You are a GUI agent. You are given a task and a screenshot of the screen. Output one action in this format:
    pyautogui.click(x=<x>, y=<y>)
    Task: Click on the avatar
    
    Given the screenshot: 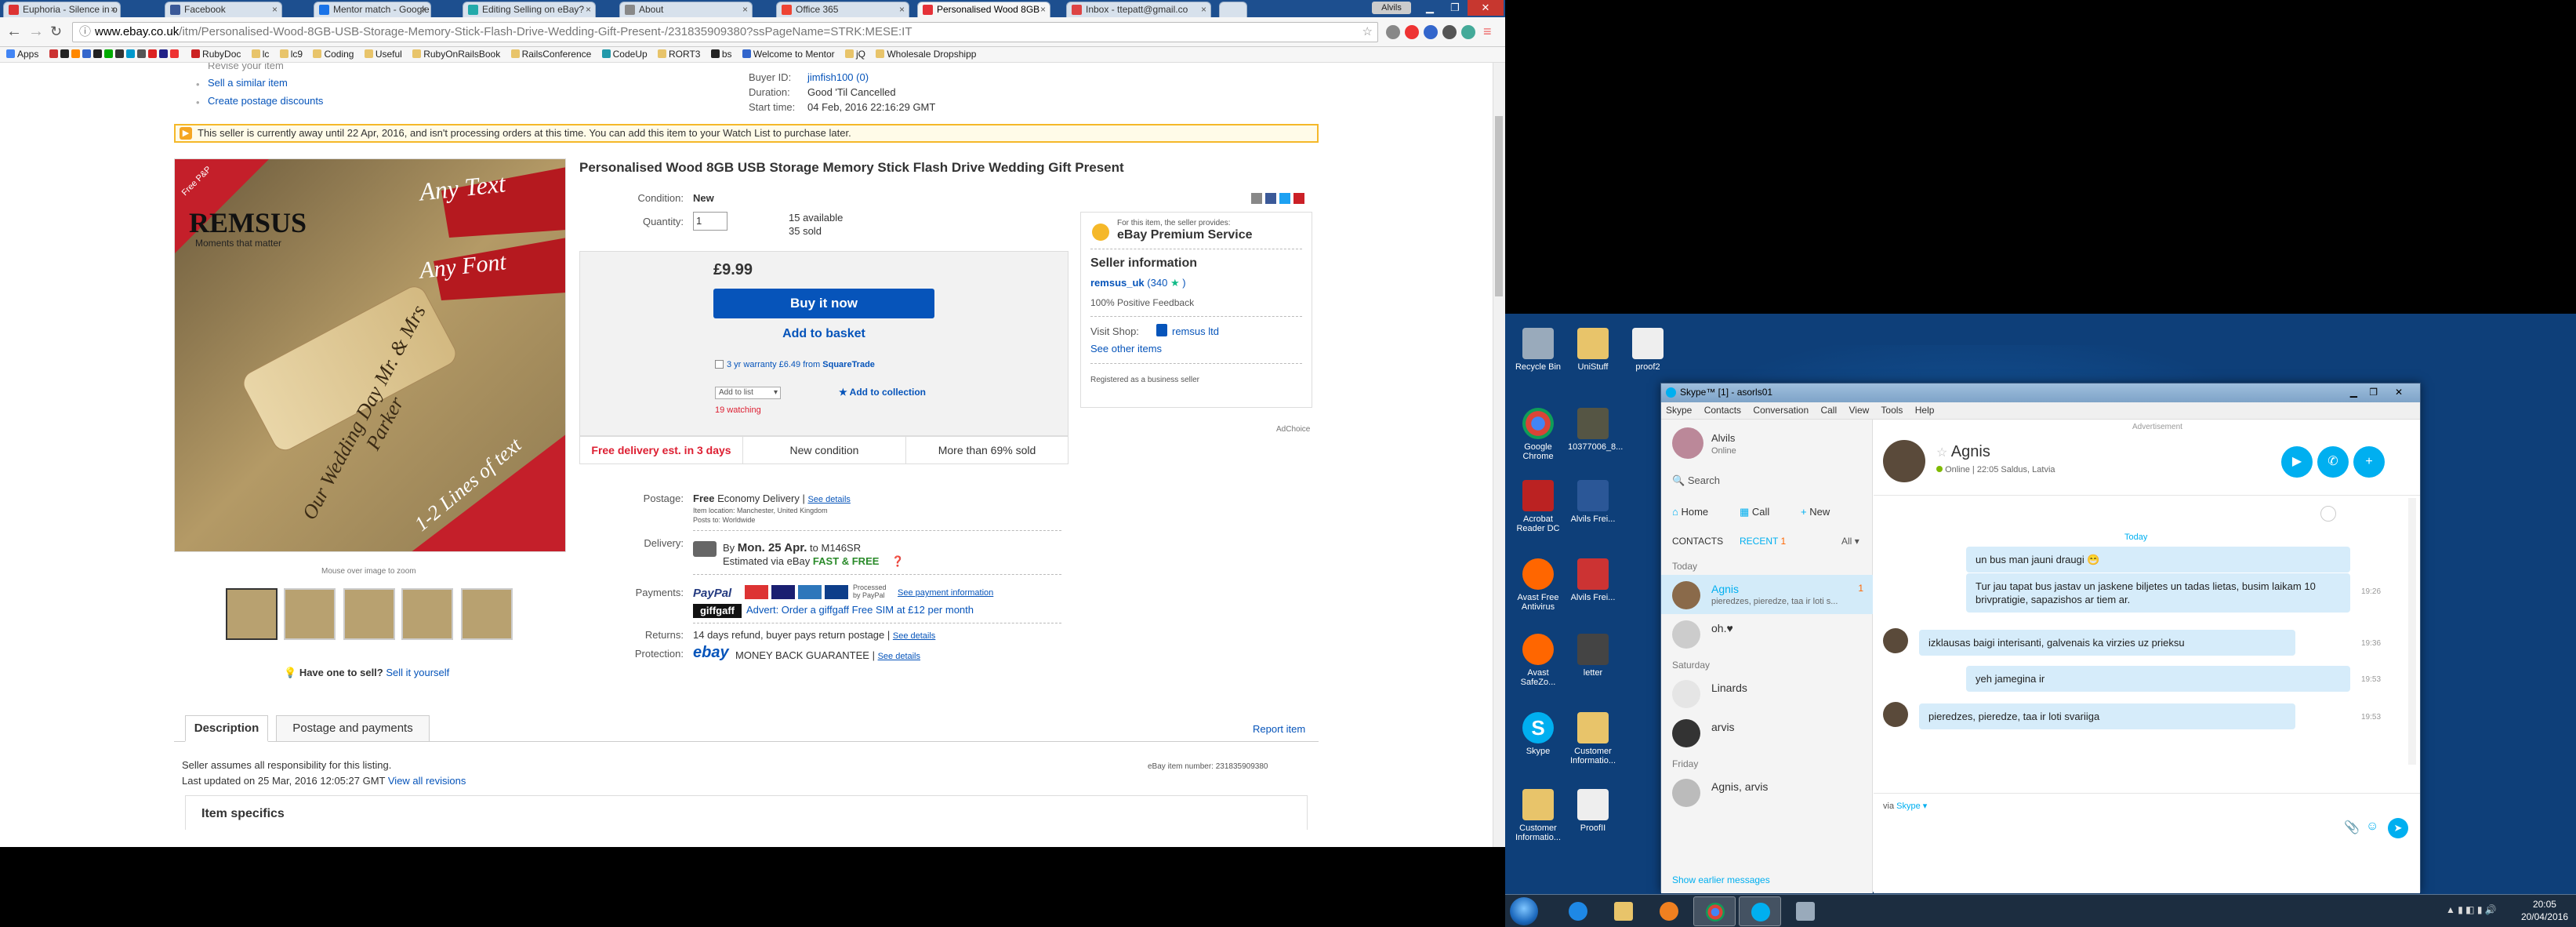 What is the action you would take?
    pyautogui.click(x=1687, y=443)
    